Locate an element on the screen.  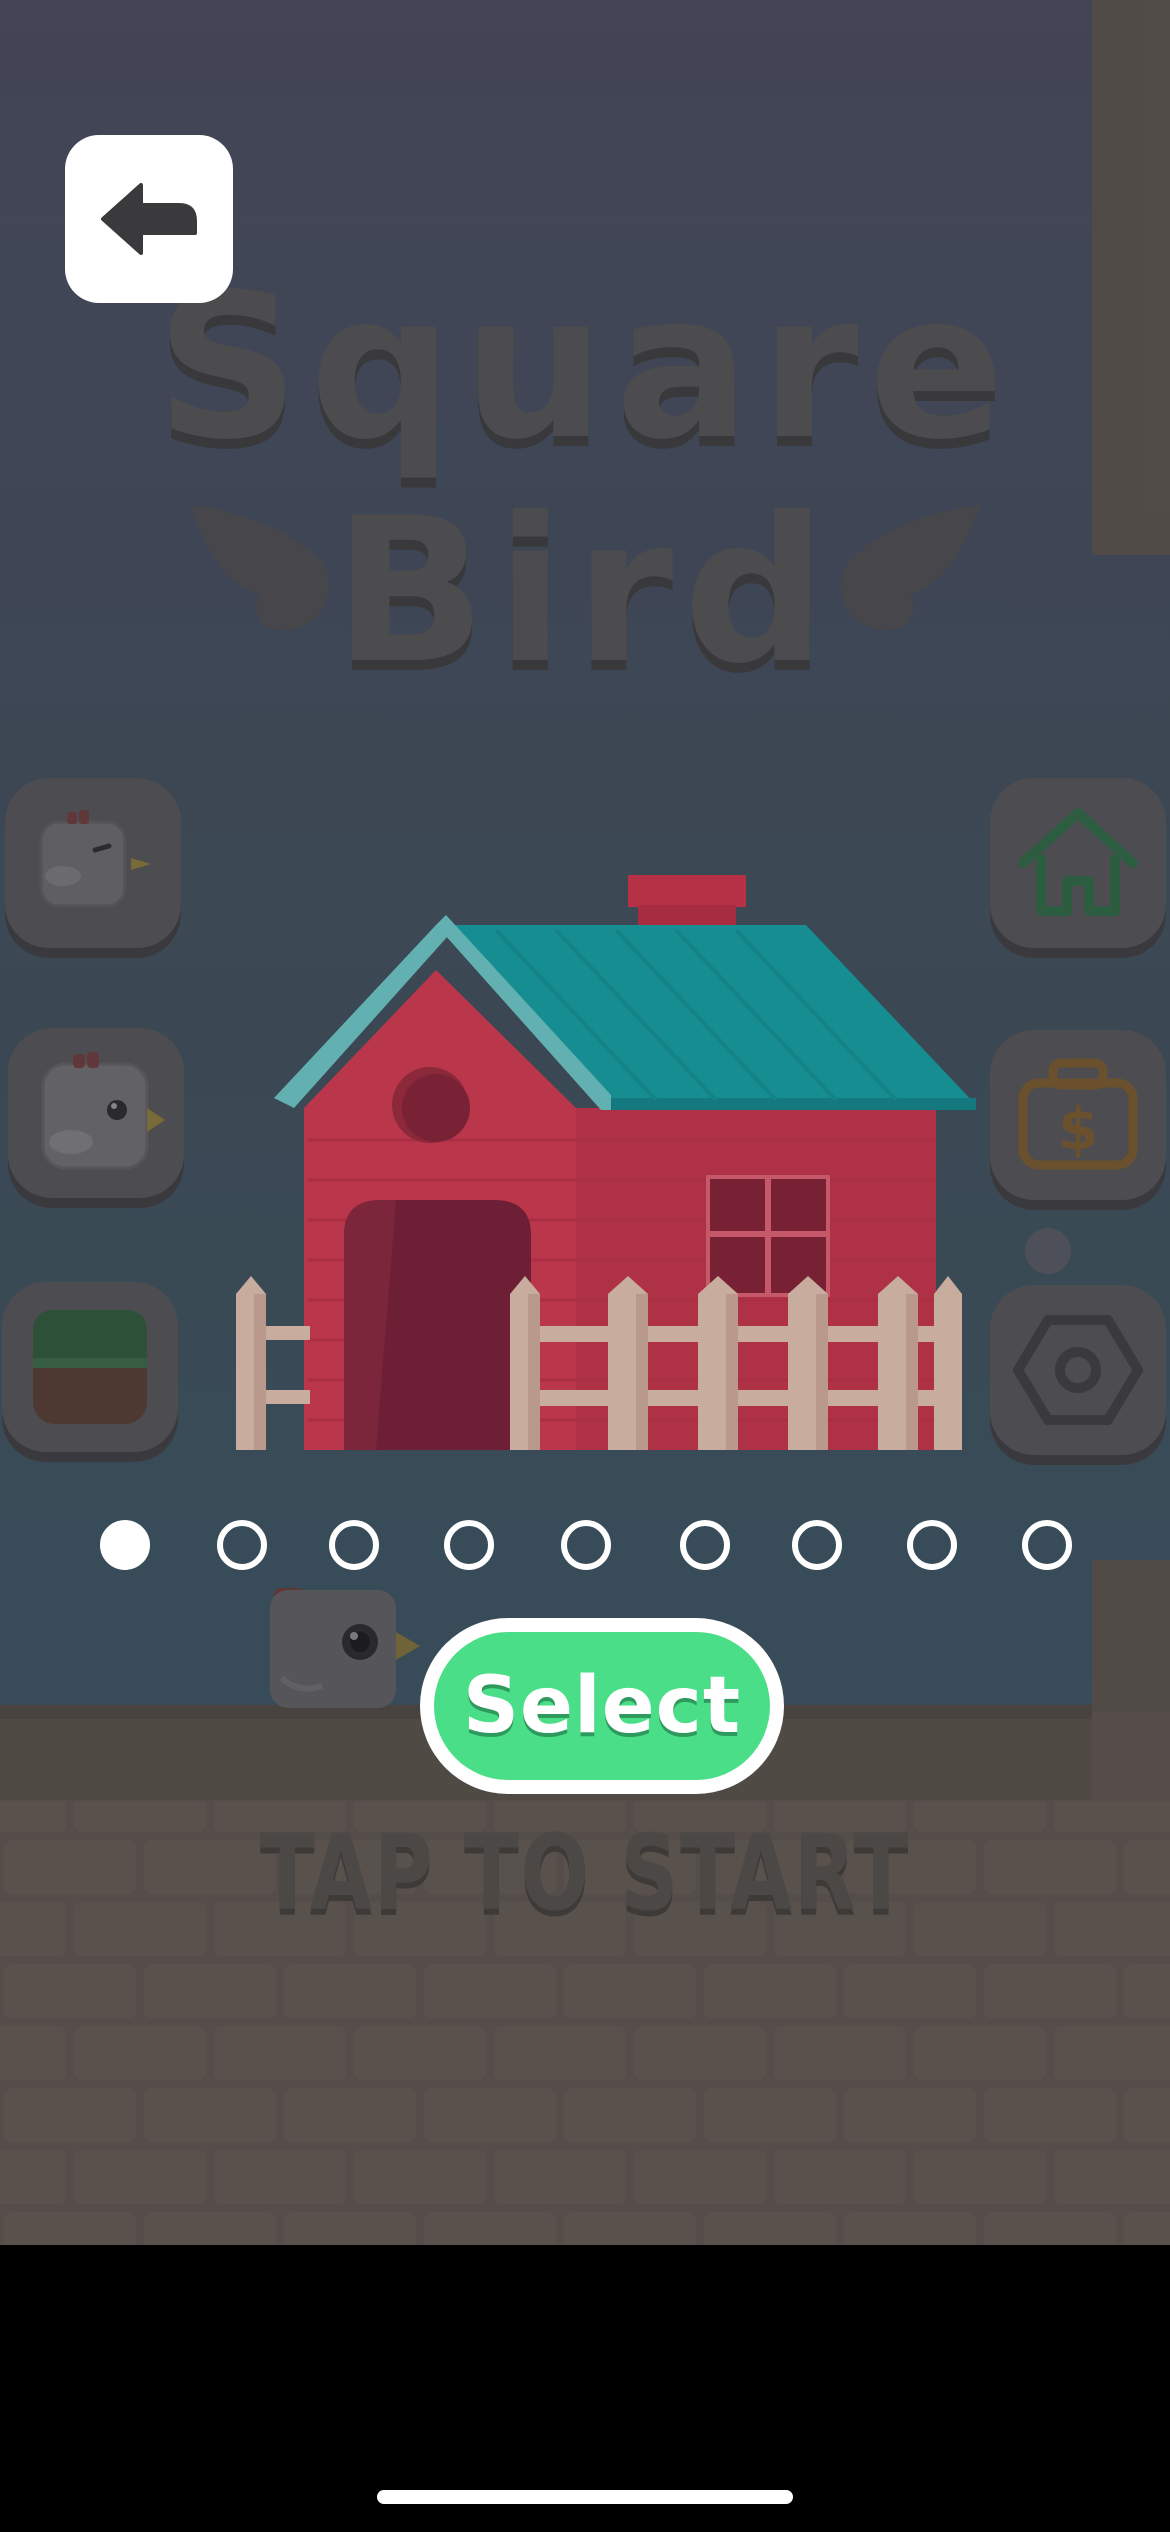
back-button is located at coordinates (149, 219).